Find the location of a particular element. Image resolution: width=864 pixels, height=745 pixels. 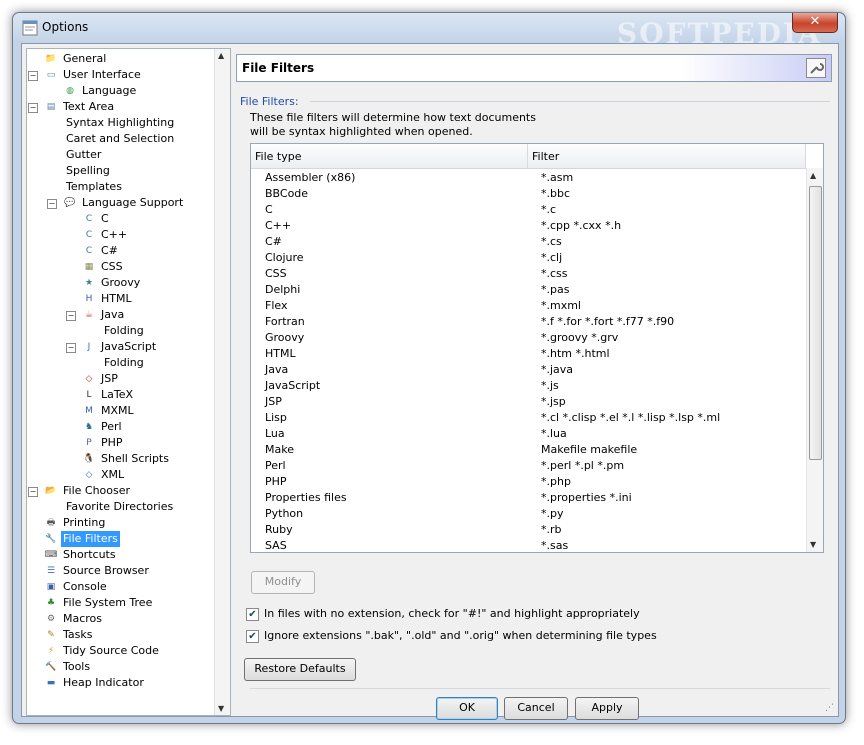

tree-item-label: Language is located at coordinates (109, 91).